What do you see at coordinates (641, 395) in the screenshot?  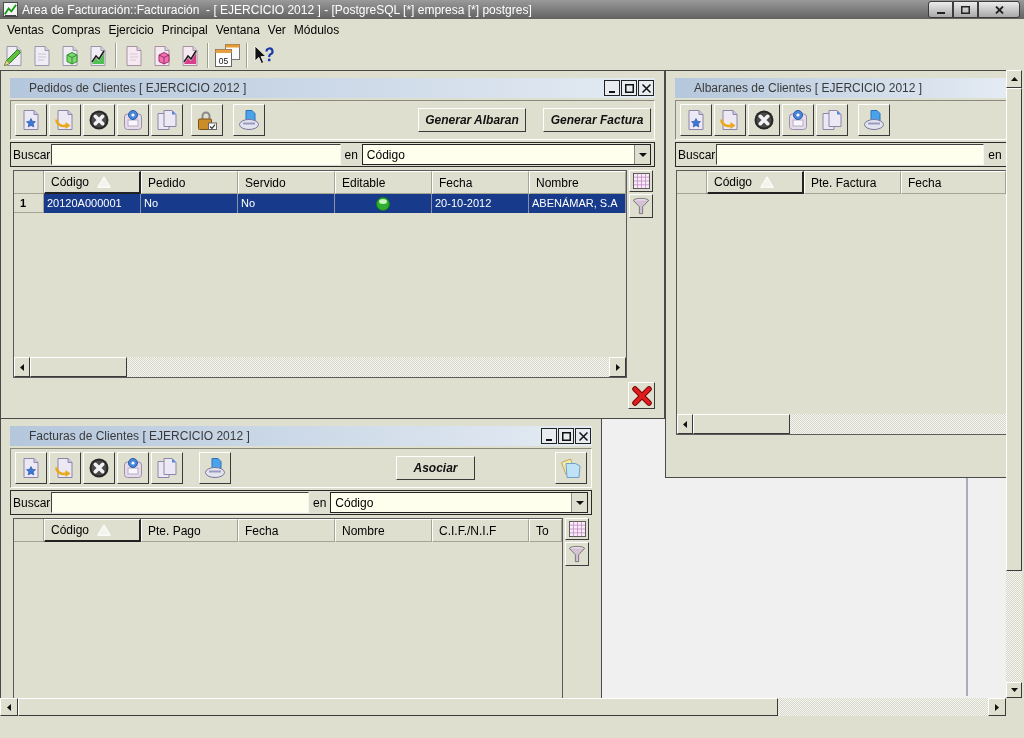 I see `close-window-button` at bounding box center [641, 395].